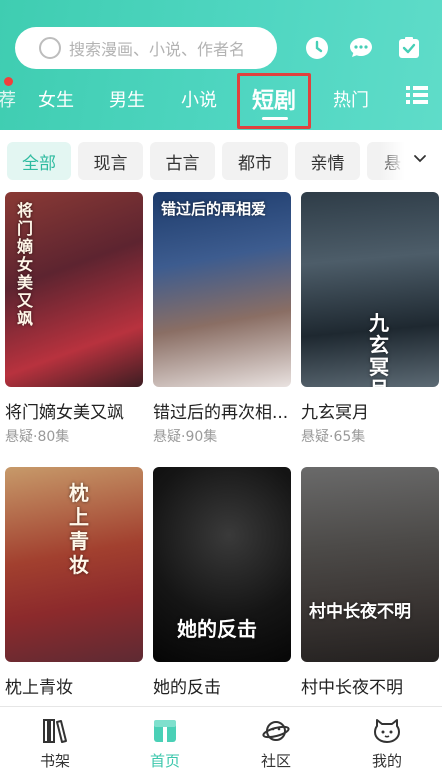 This screenshot has width=442, height=772. I want to click on nav-label: 首页, so click(164, 761).